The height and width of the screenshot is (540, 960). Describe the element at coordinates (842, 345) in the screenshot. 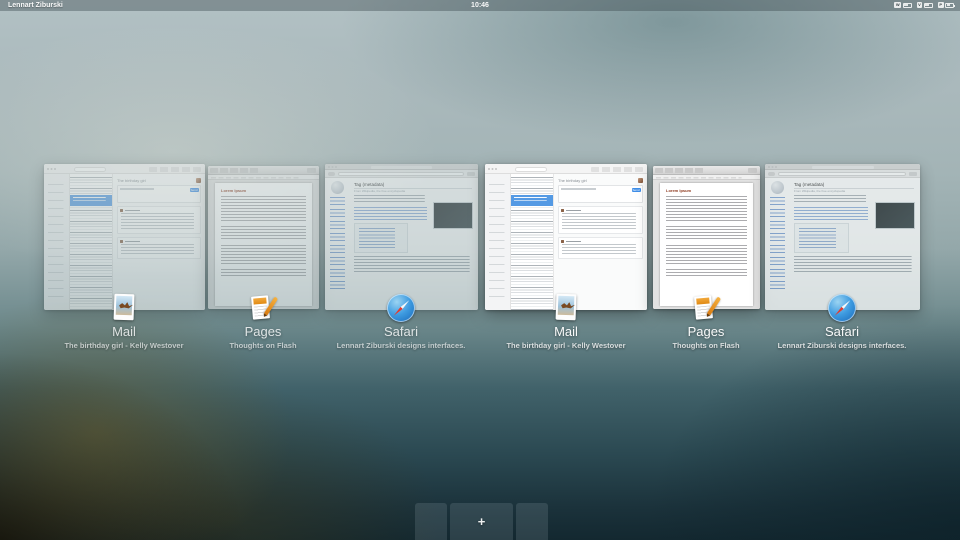

I see `window-title: Lennart Ziburski designs interfaces.` at that location.